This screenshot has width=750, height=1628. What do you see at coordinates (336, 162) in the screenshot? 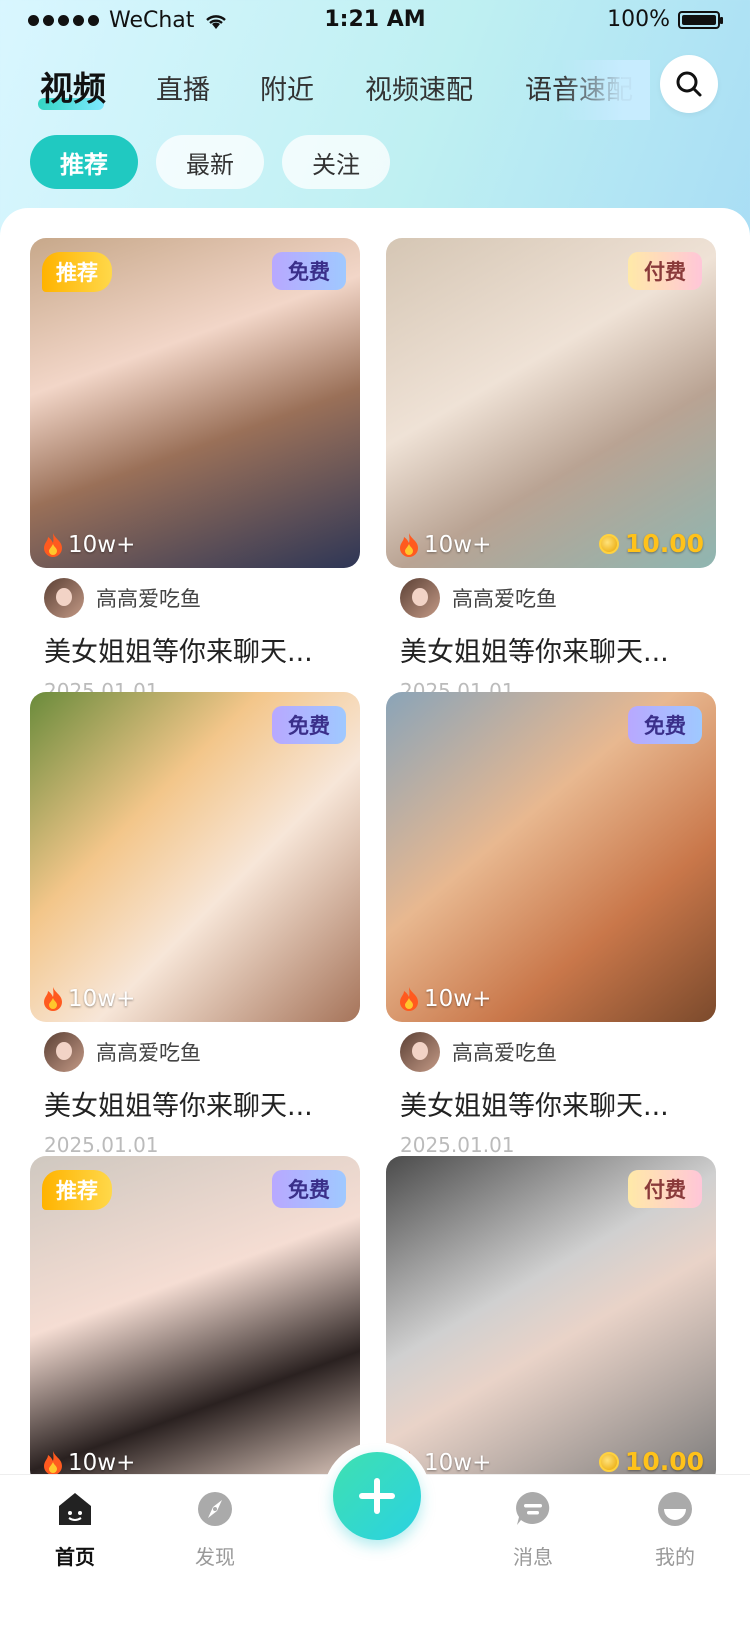
I see `chip-following: 关注` at bounding box center [336, 162].